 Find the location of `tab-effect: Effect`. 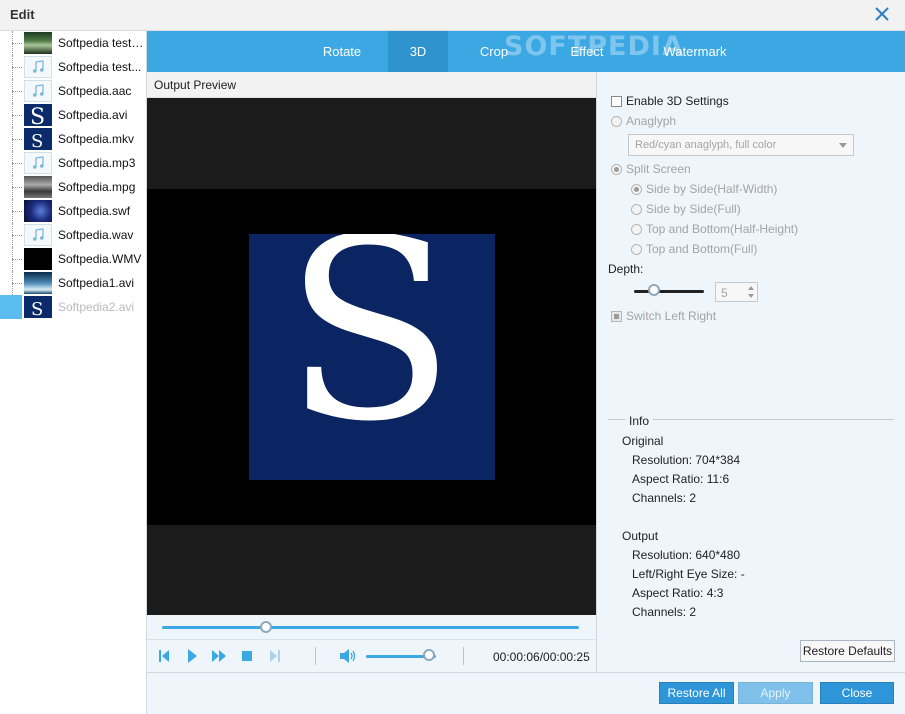

tab-effect: Effect is located at coordinates (587, 51).